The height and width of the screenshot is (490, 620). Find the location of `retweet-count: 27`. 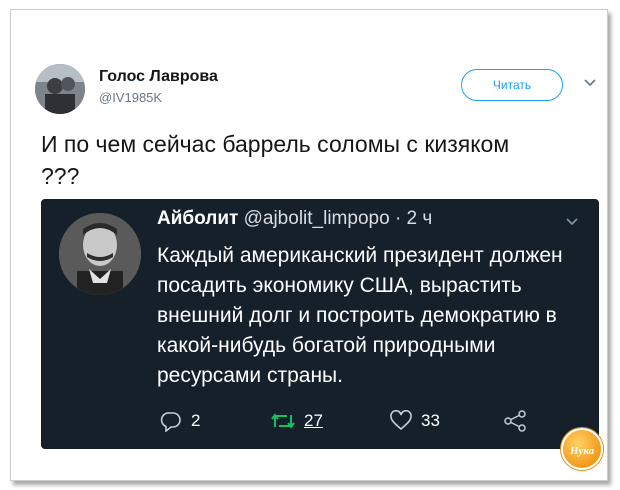

retweet-count: 27 is located at coordinates (313, 420).